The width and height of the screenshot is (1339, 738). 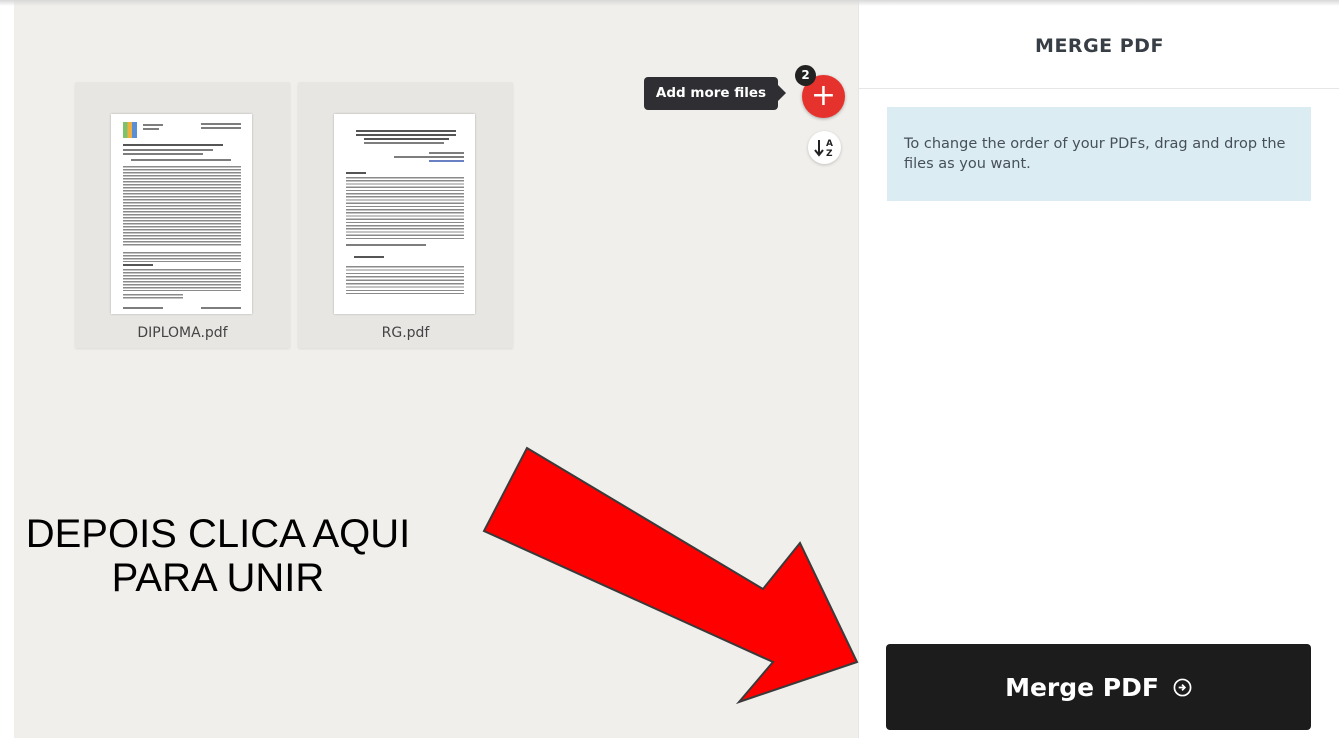 I want to click on divider, so click(x=1099, y=88).